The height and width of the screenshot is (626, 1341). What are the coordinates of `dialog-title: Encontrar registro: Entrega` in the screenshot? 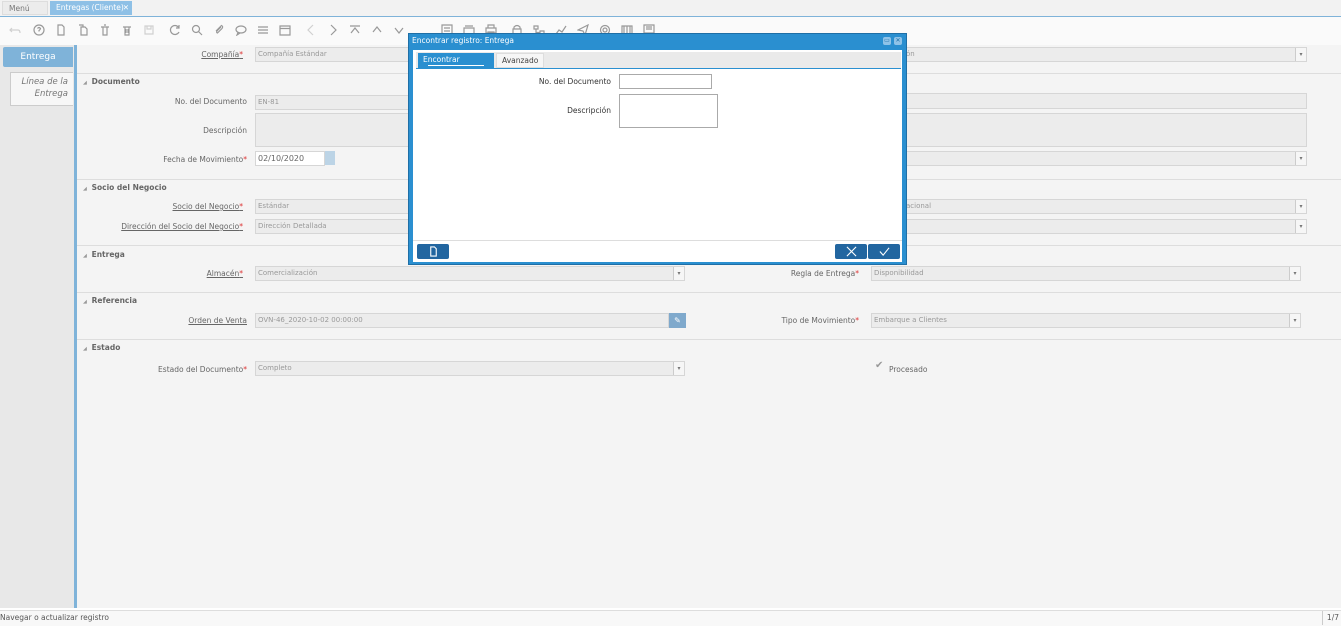 It's located at (463, 40).